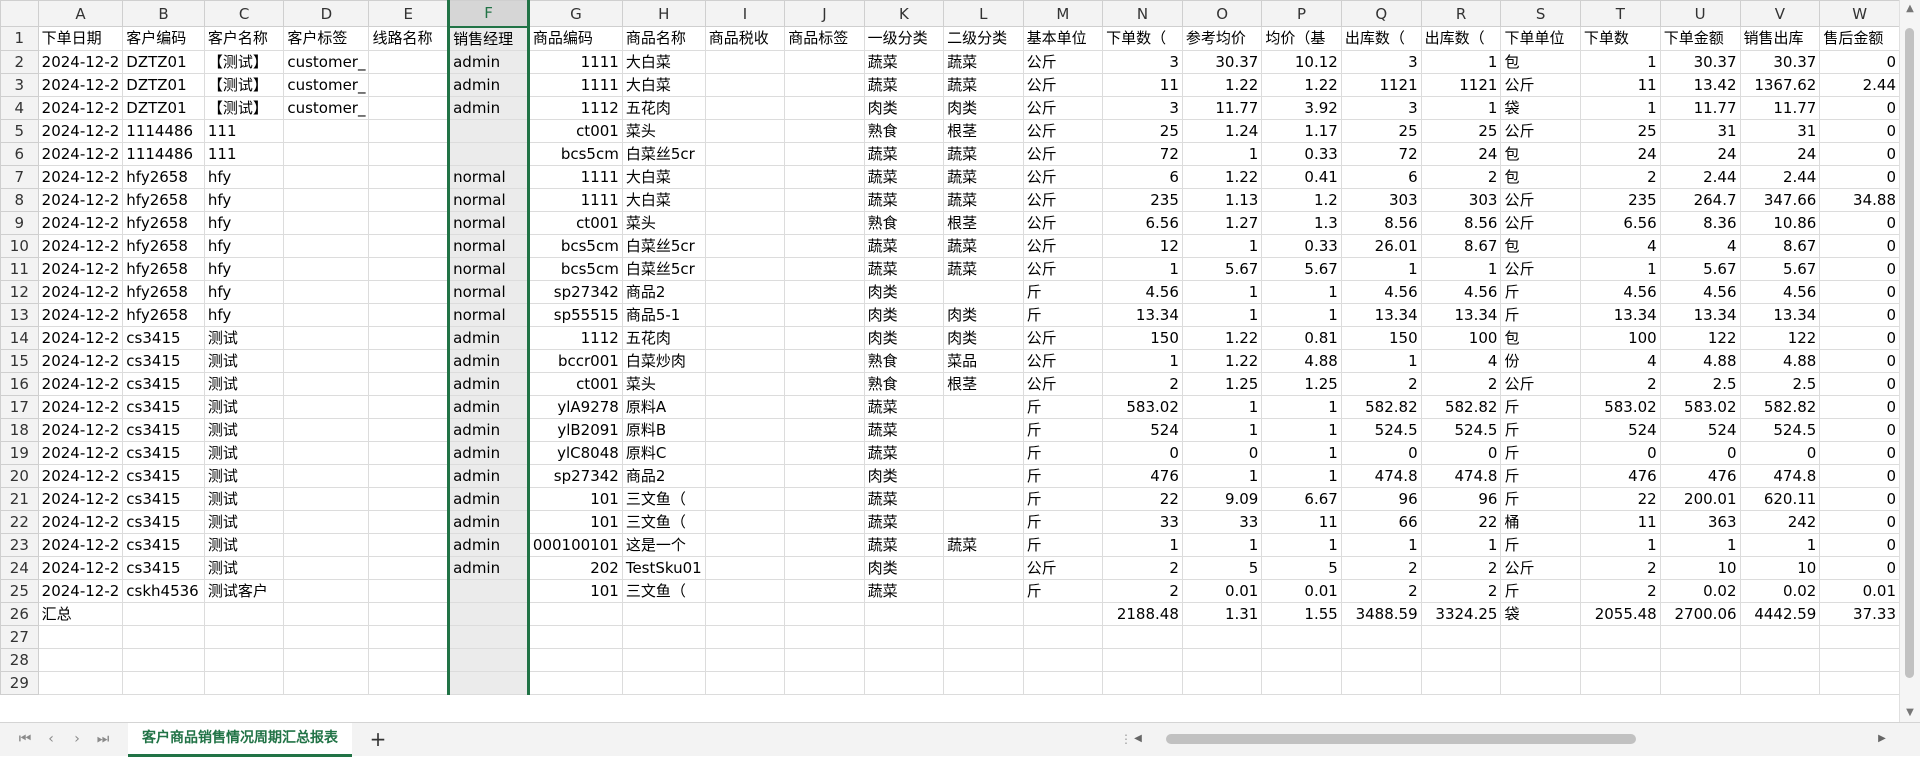  What do you see at coordinates (244, 613) in the screenshot?
I see `cell-c26` at bounding box center [244, 613].